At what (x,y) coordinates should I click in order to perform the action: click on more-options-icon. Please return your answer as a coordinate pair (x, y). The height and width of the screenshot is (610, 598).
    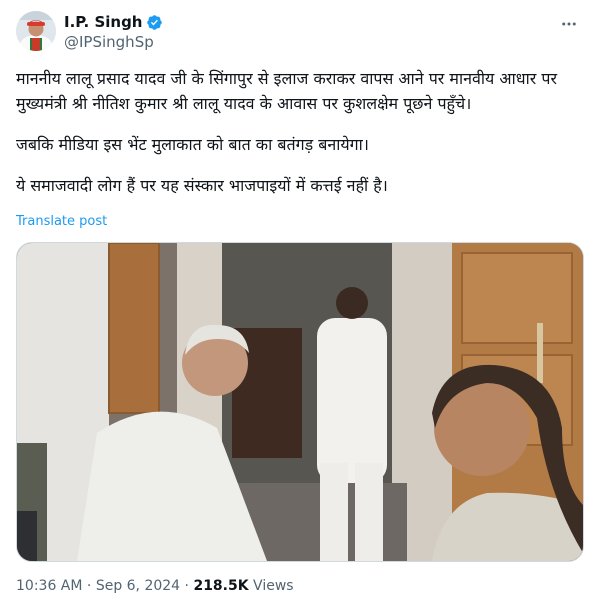
    Looking at the image, I should click on (569, 24).